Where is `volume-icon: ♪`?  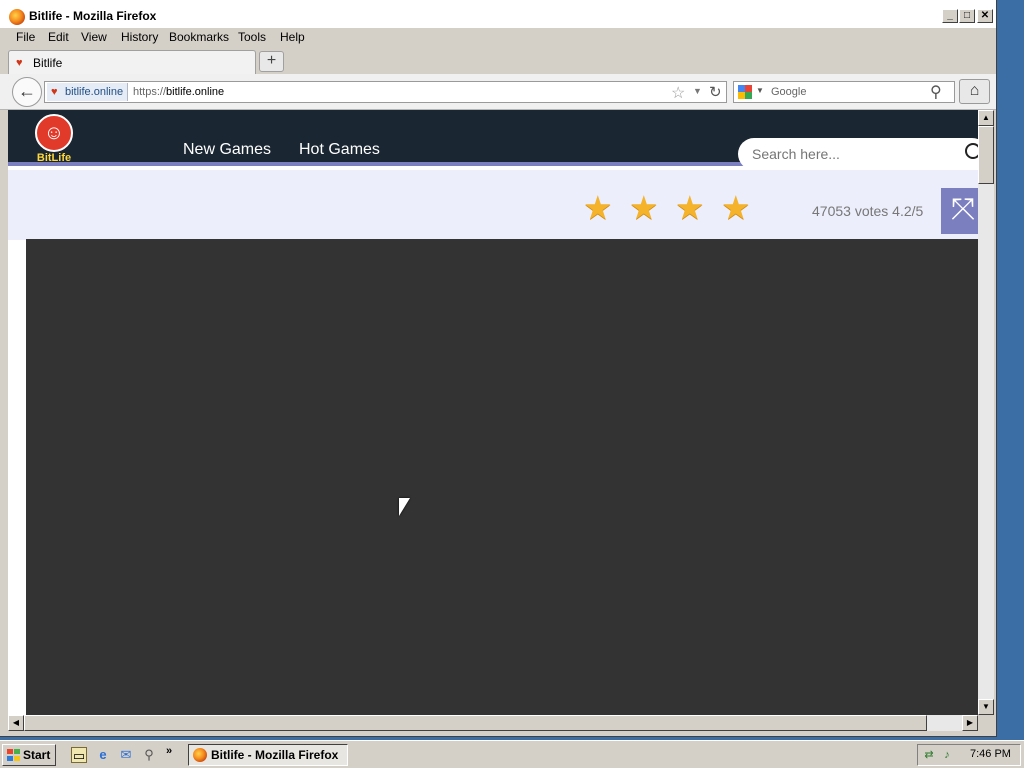
volume-icon: ♪ is located at coordinates (947, 755).